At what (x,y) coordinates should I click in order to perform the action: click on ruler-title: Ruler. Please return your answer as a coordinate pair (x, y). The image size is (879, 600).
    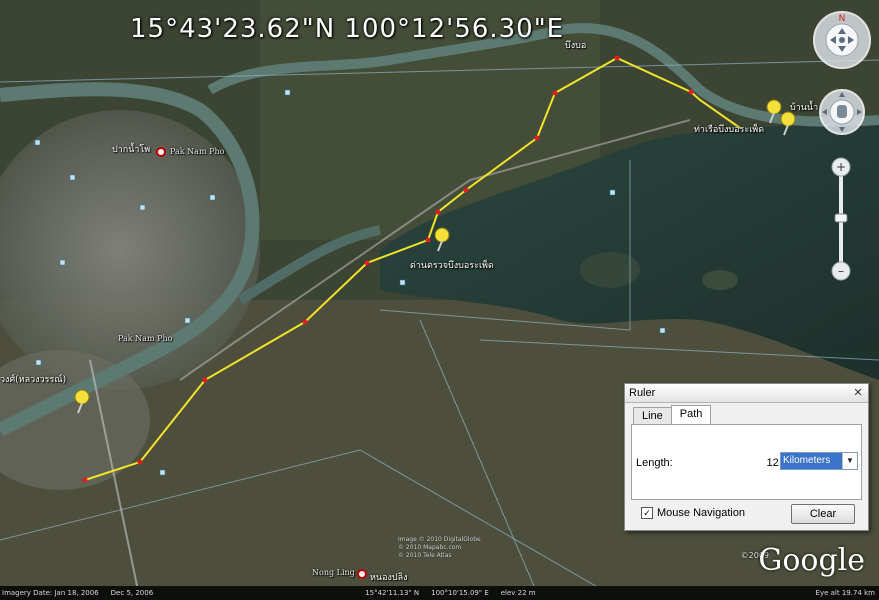
    Looking at the image, I should click on (642, 393).